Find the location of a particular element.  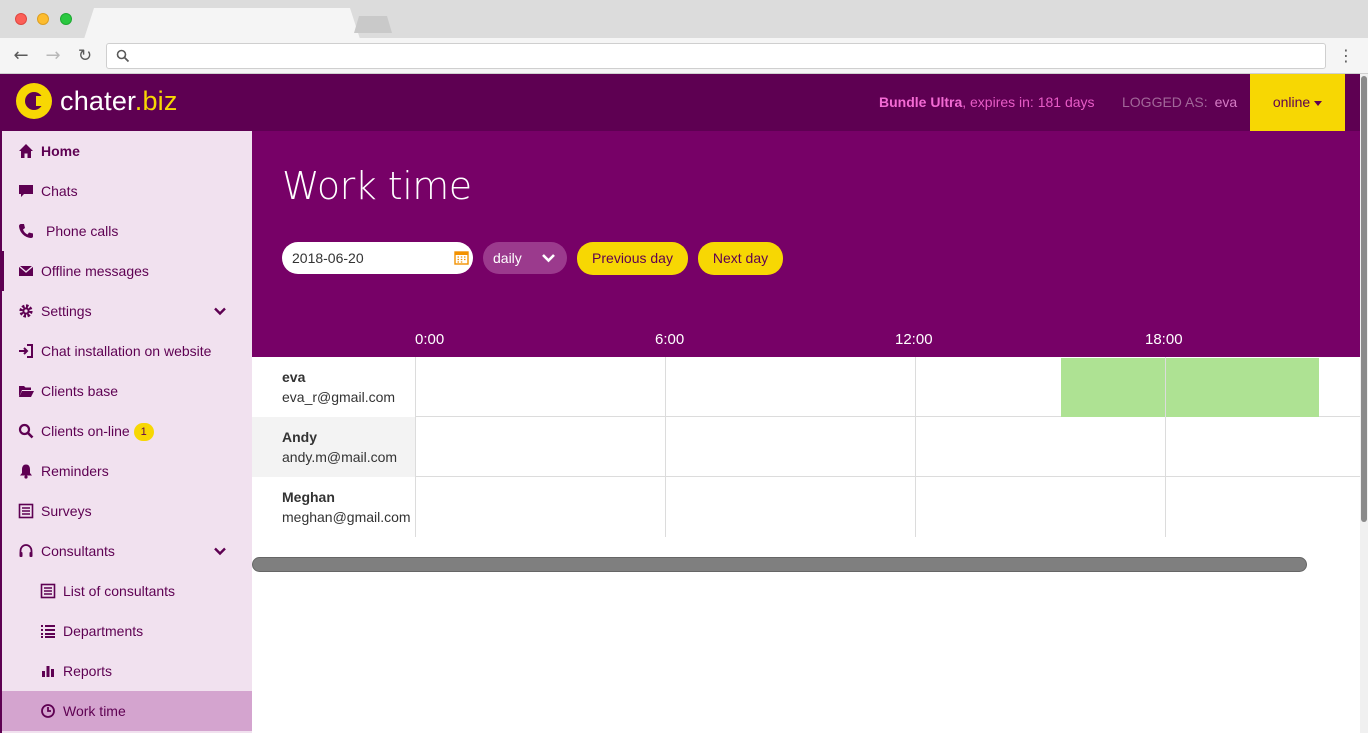

worked-time-bar is located at coordinates (1190, 387).